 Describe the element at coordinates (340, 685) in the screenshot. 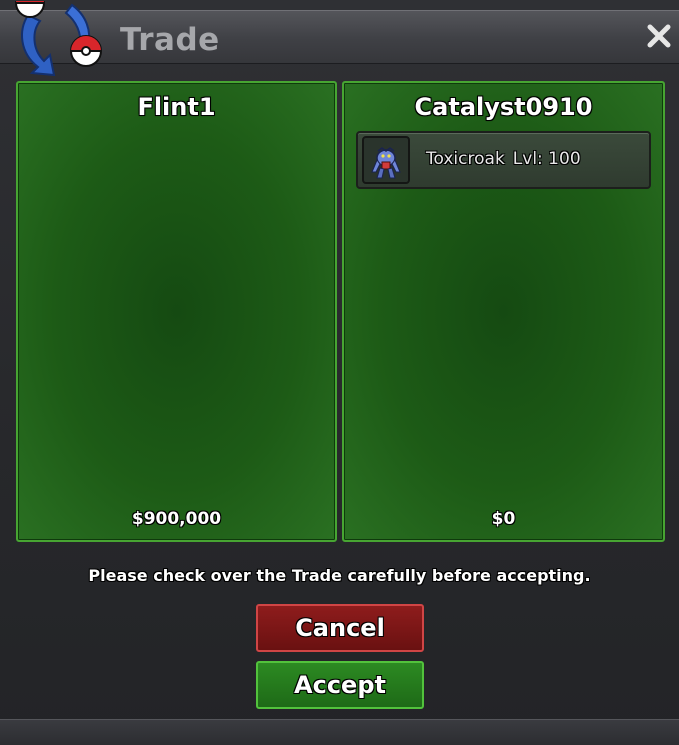

I see `accept-button: Accept` at that location.